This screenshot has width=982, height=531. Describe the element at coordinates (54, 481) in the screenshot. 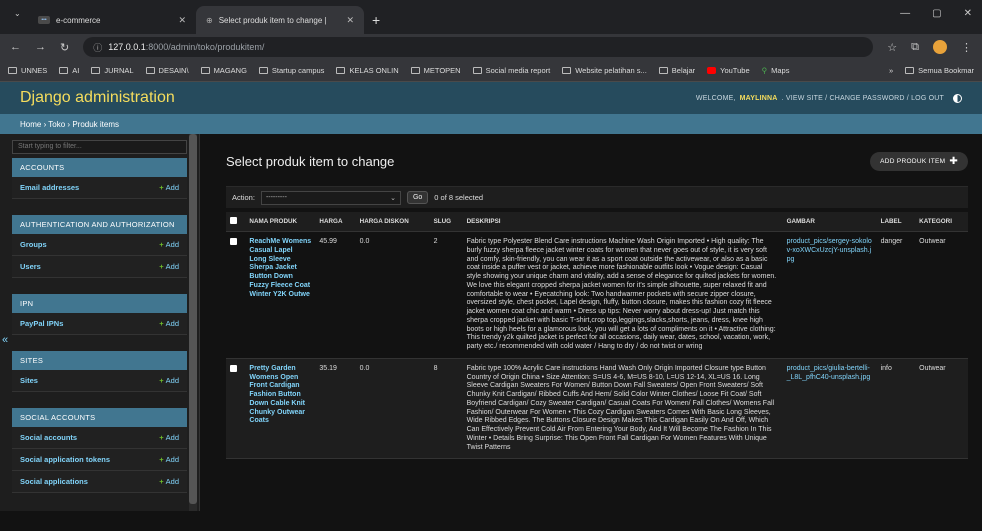

I see `sidebar-item-label: Social applications` at that location.